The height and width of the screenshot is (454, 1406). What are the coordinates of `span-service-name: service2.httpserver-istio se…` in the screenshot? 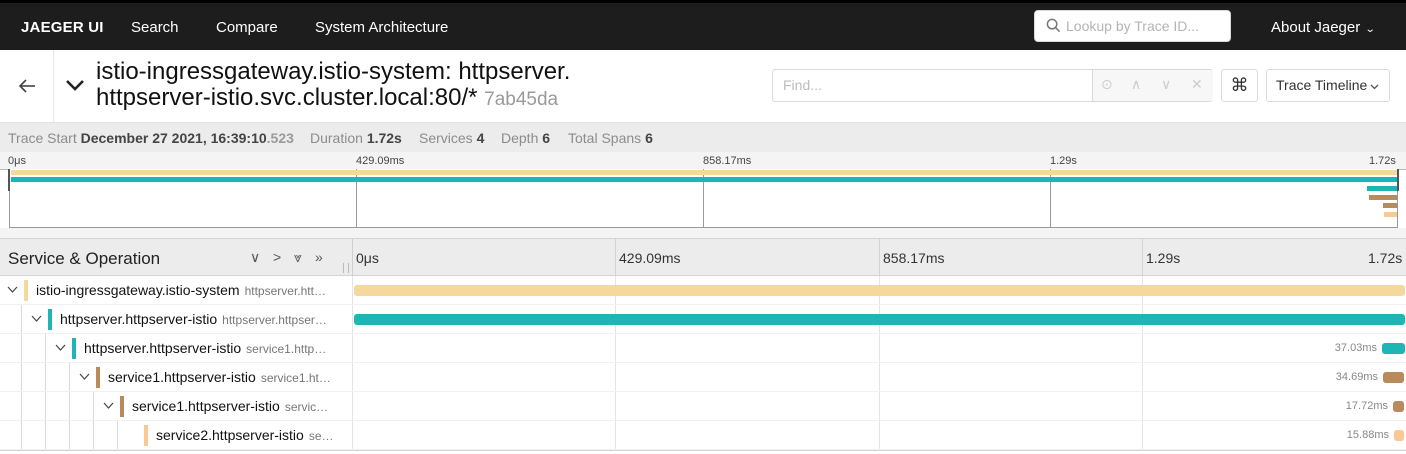 It's located at (245, 435).